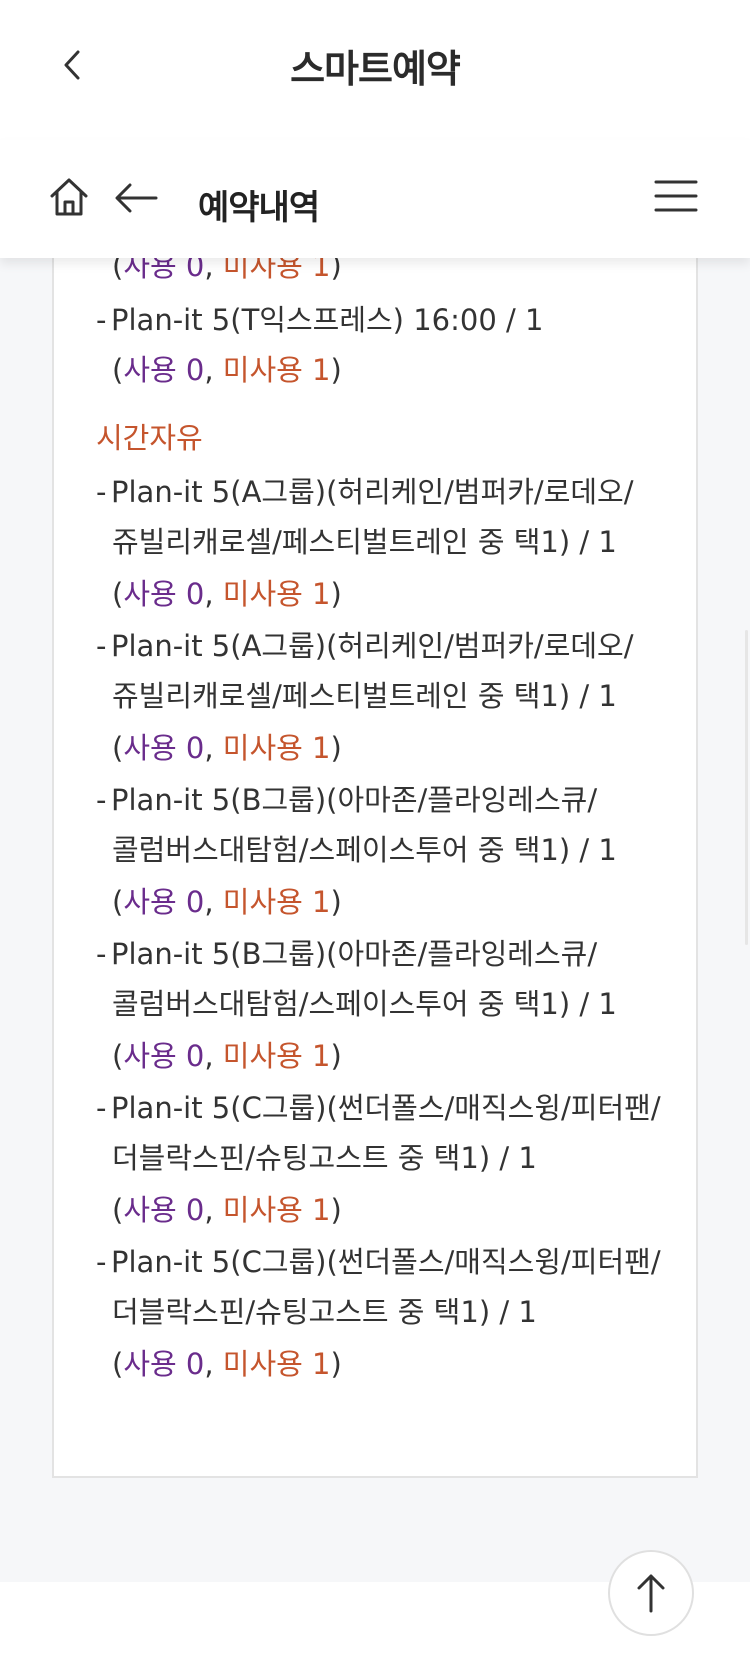  Describe the element at coordinates (136, 198) in the screenshot. I see `arrow-left-icon` at that location.